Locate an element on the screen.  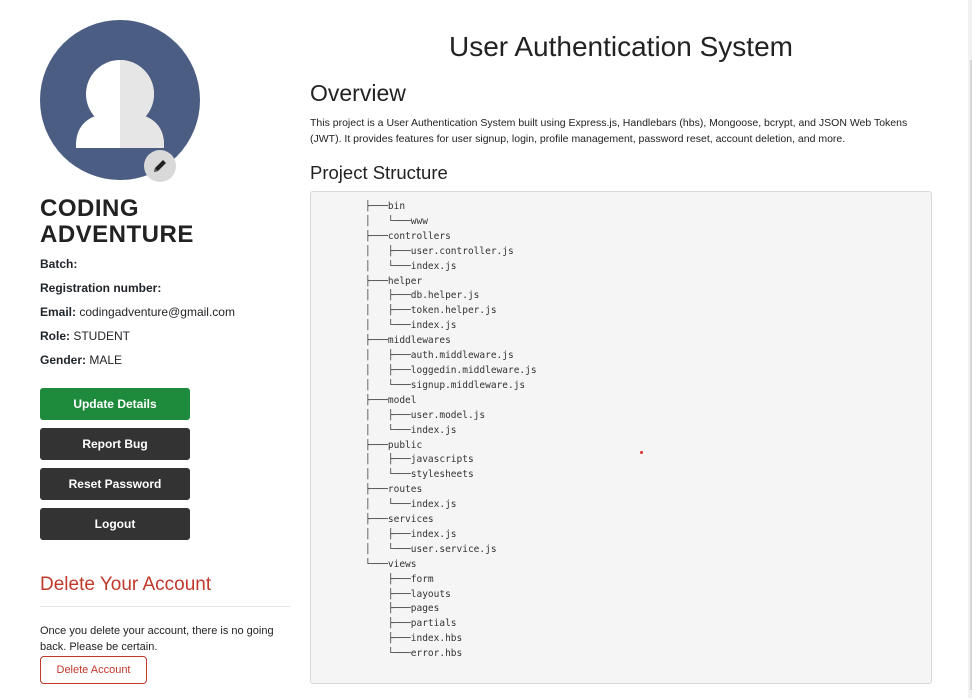
update-details-button: Update Details is located at coordinates (115, 404).